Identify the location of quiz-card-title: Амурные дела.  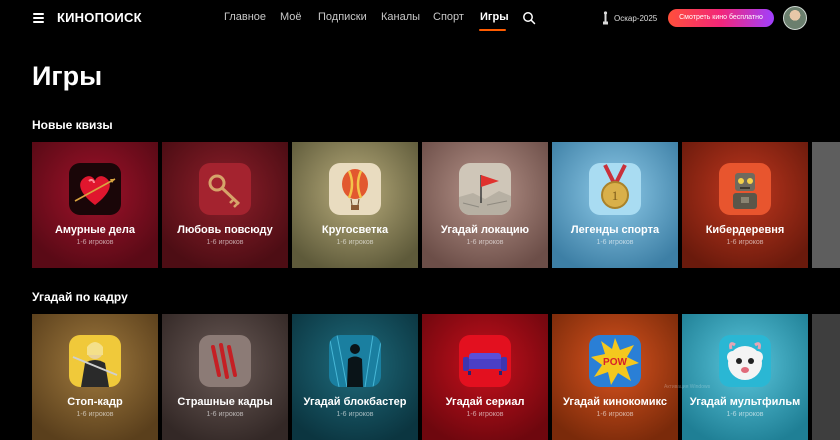
(95, 230).